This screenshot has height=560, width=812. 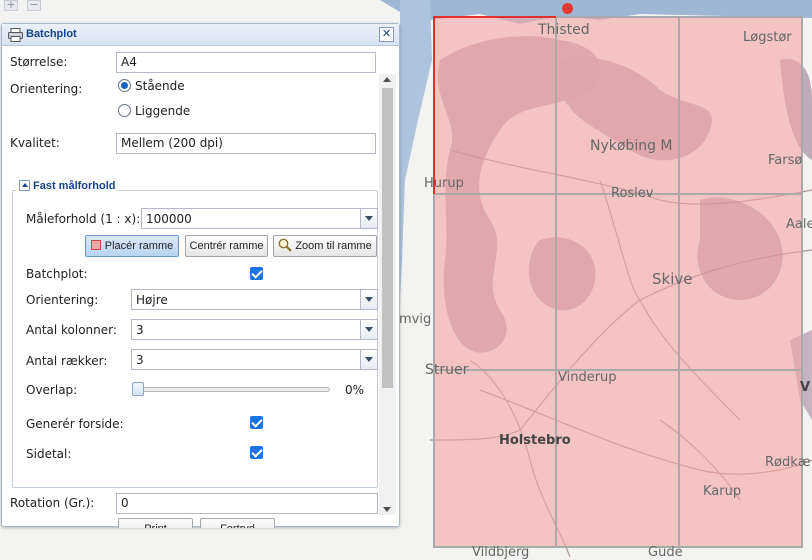 What do you see at coordinates (355, 390) in the screenshot?
I see `overlap-value: 0%` at bounding box center [355, 390].